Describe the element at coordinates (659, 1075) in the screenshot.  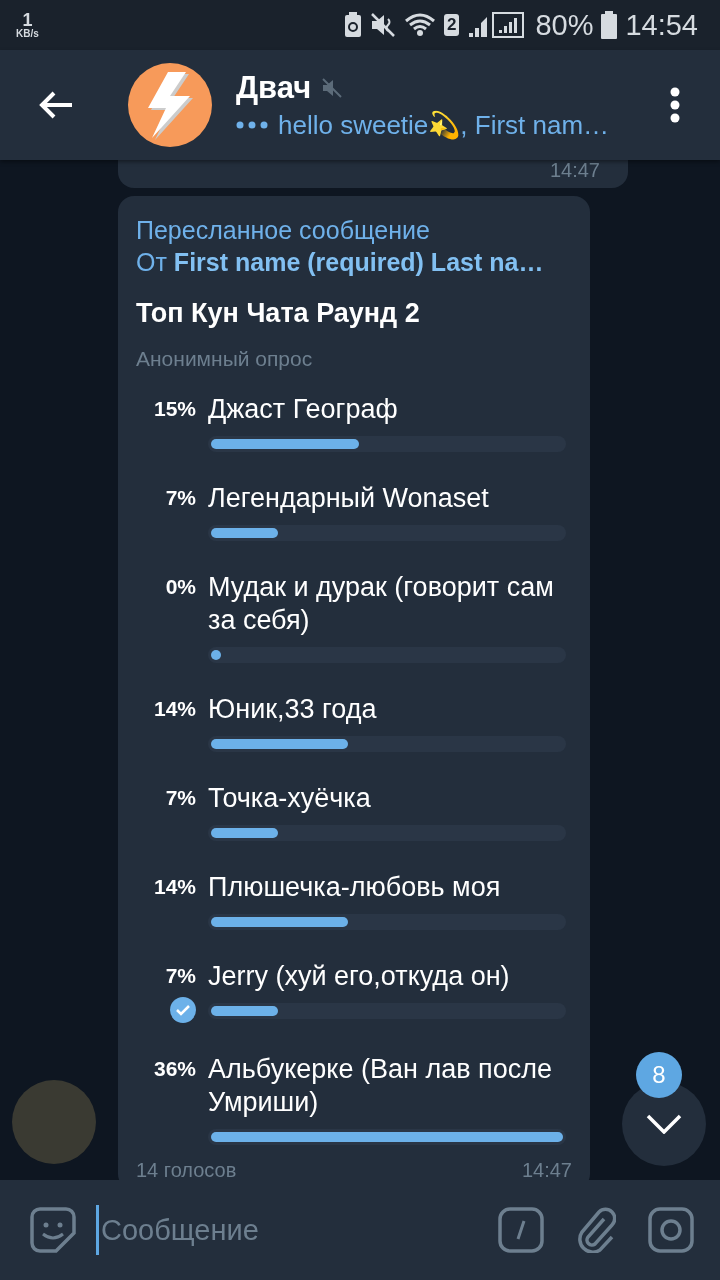
I see `unread-badge: 8` at that location.